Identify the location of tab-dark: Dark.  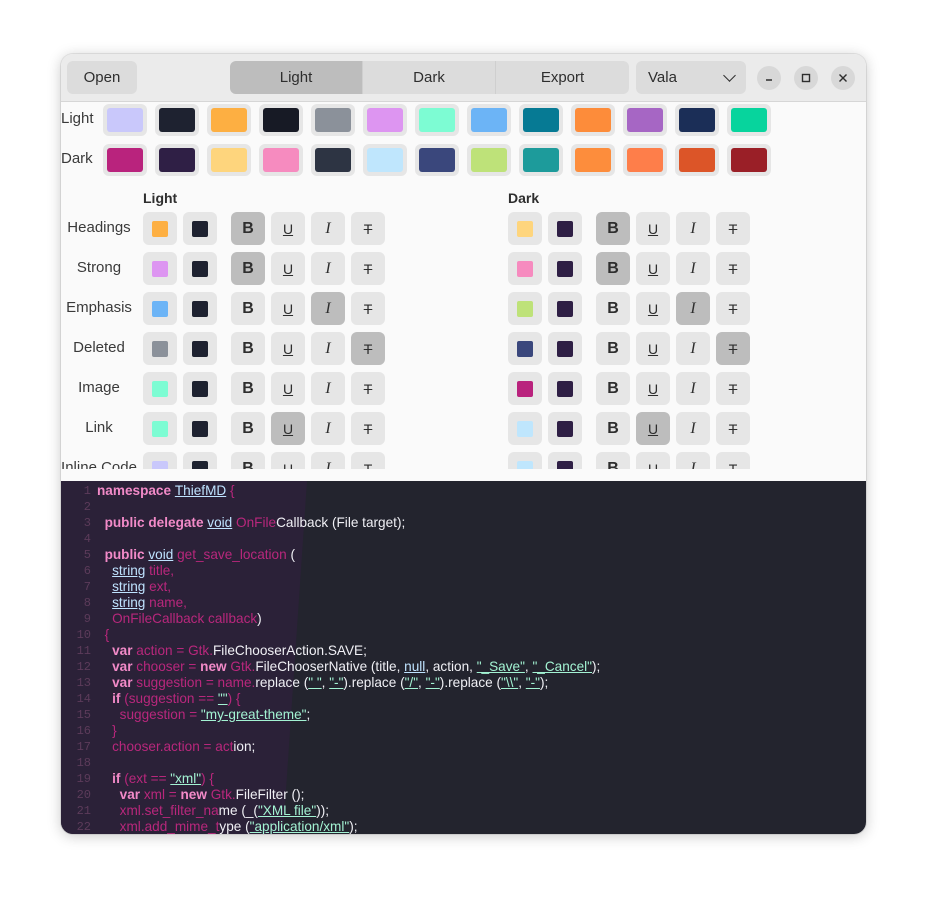
(429, 77).